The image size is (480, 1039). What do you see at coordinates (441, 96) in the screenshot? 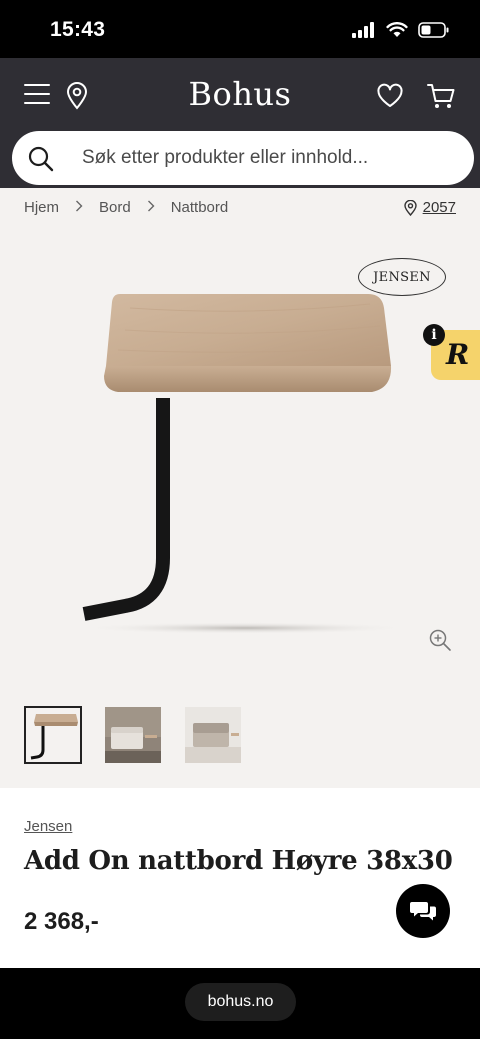
I see `cart-icon` at bounding box center [441, 96].